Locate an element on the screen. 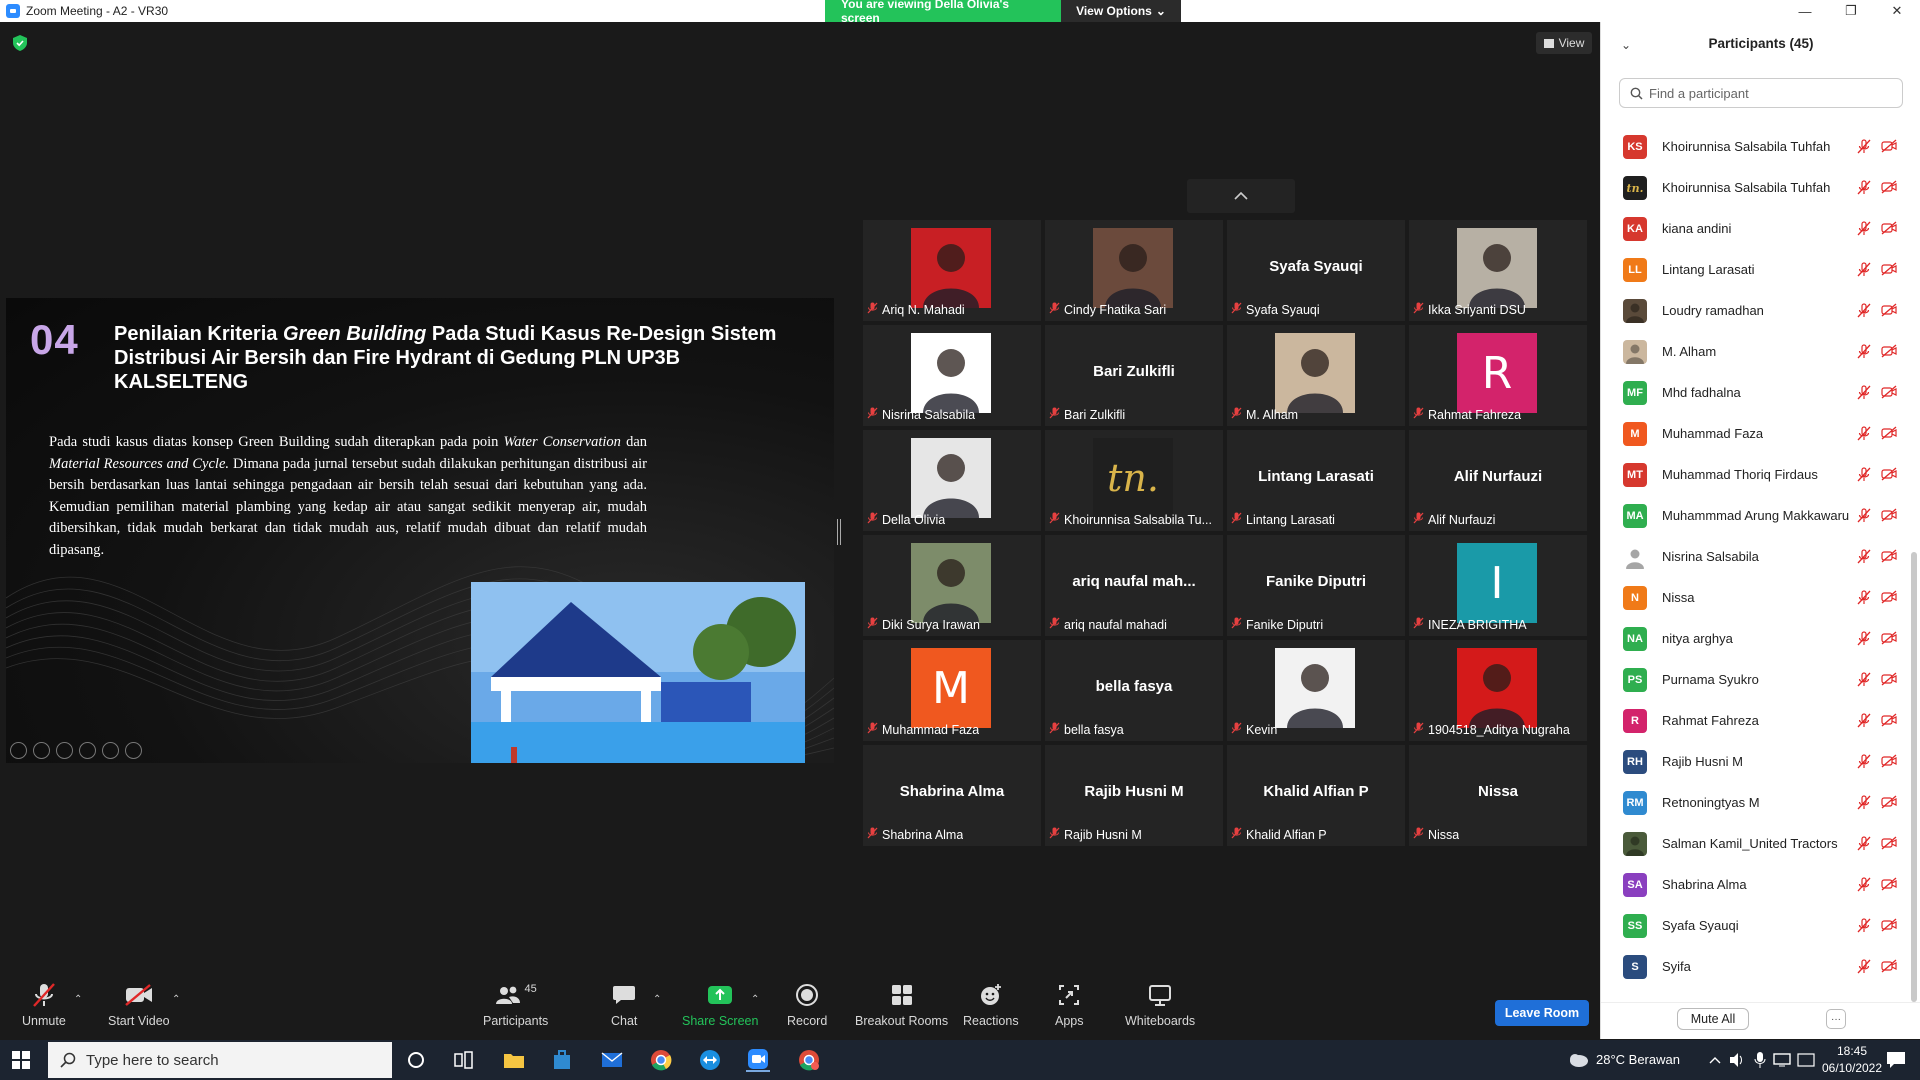 The image size is (1920, 1080). participant-row: R Rahmat Fahreza is located at coordinates (1753, 720).